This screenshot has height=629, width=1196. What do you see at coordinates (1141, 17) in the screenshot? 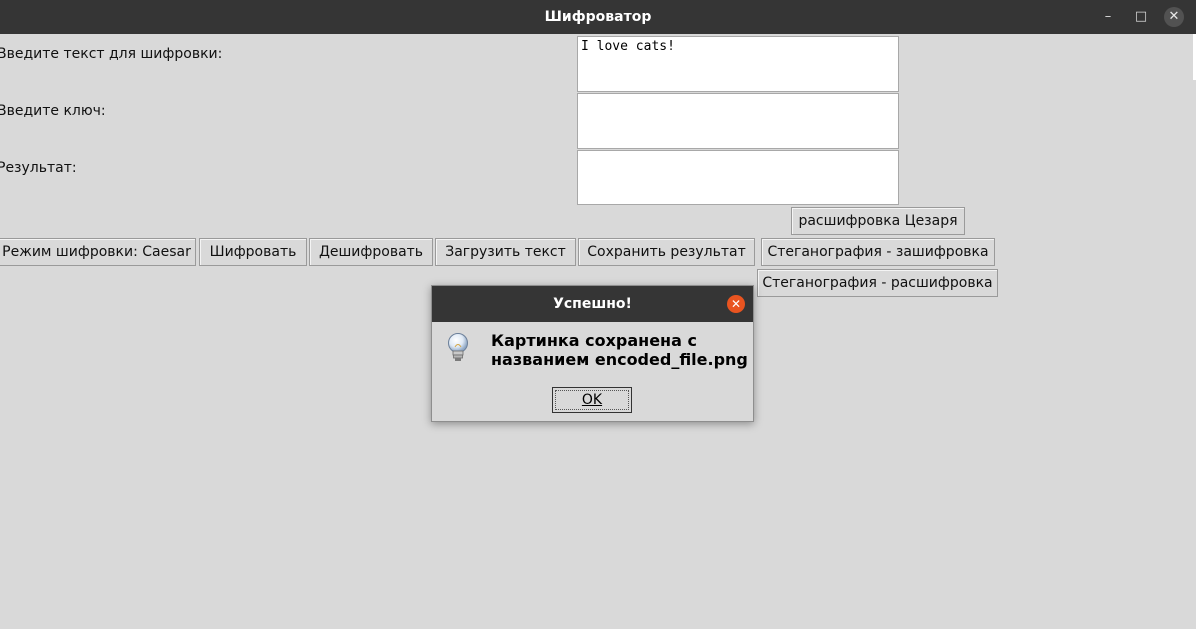
I see `maximize-icon: □` at bounding box center [1141, 17].